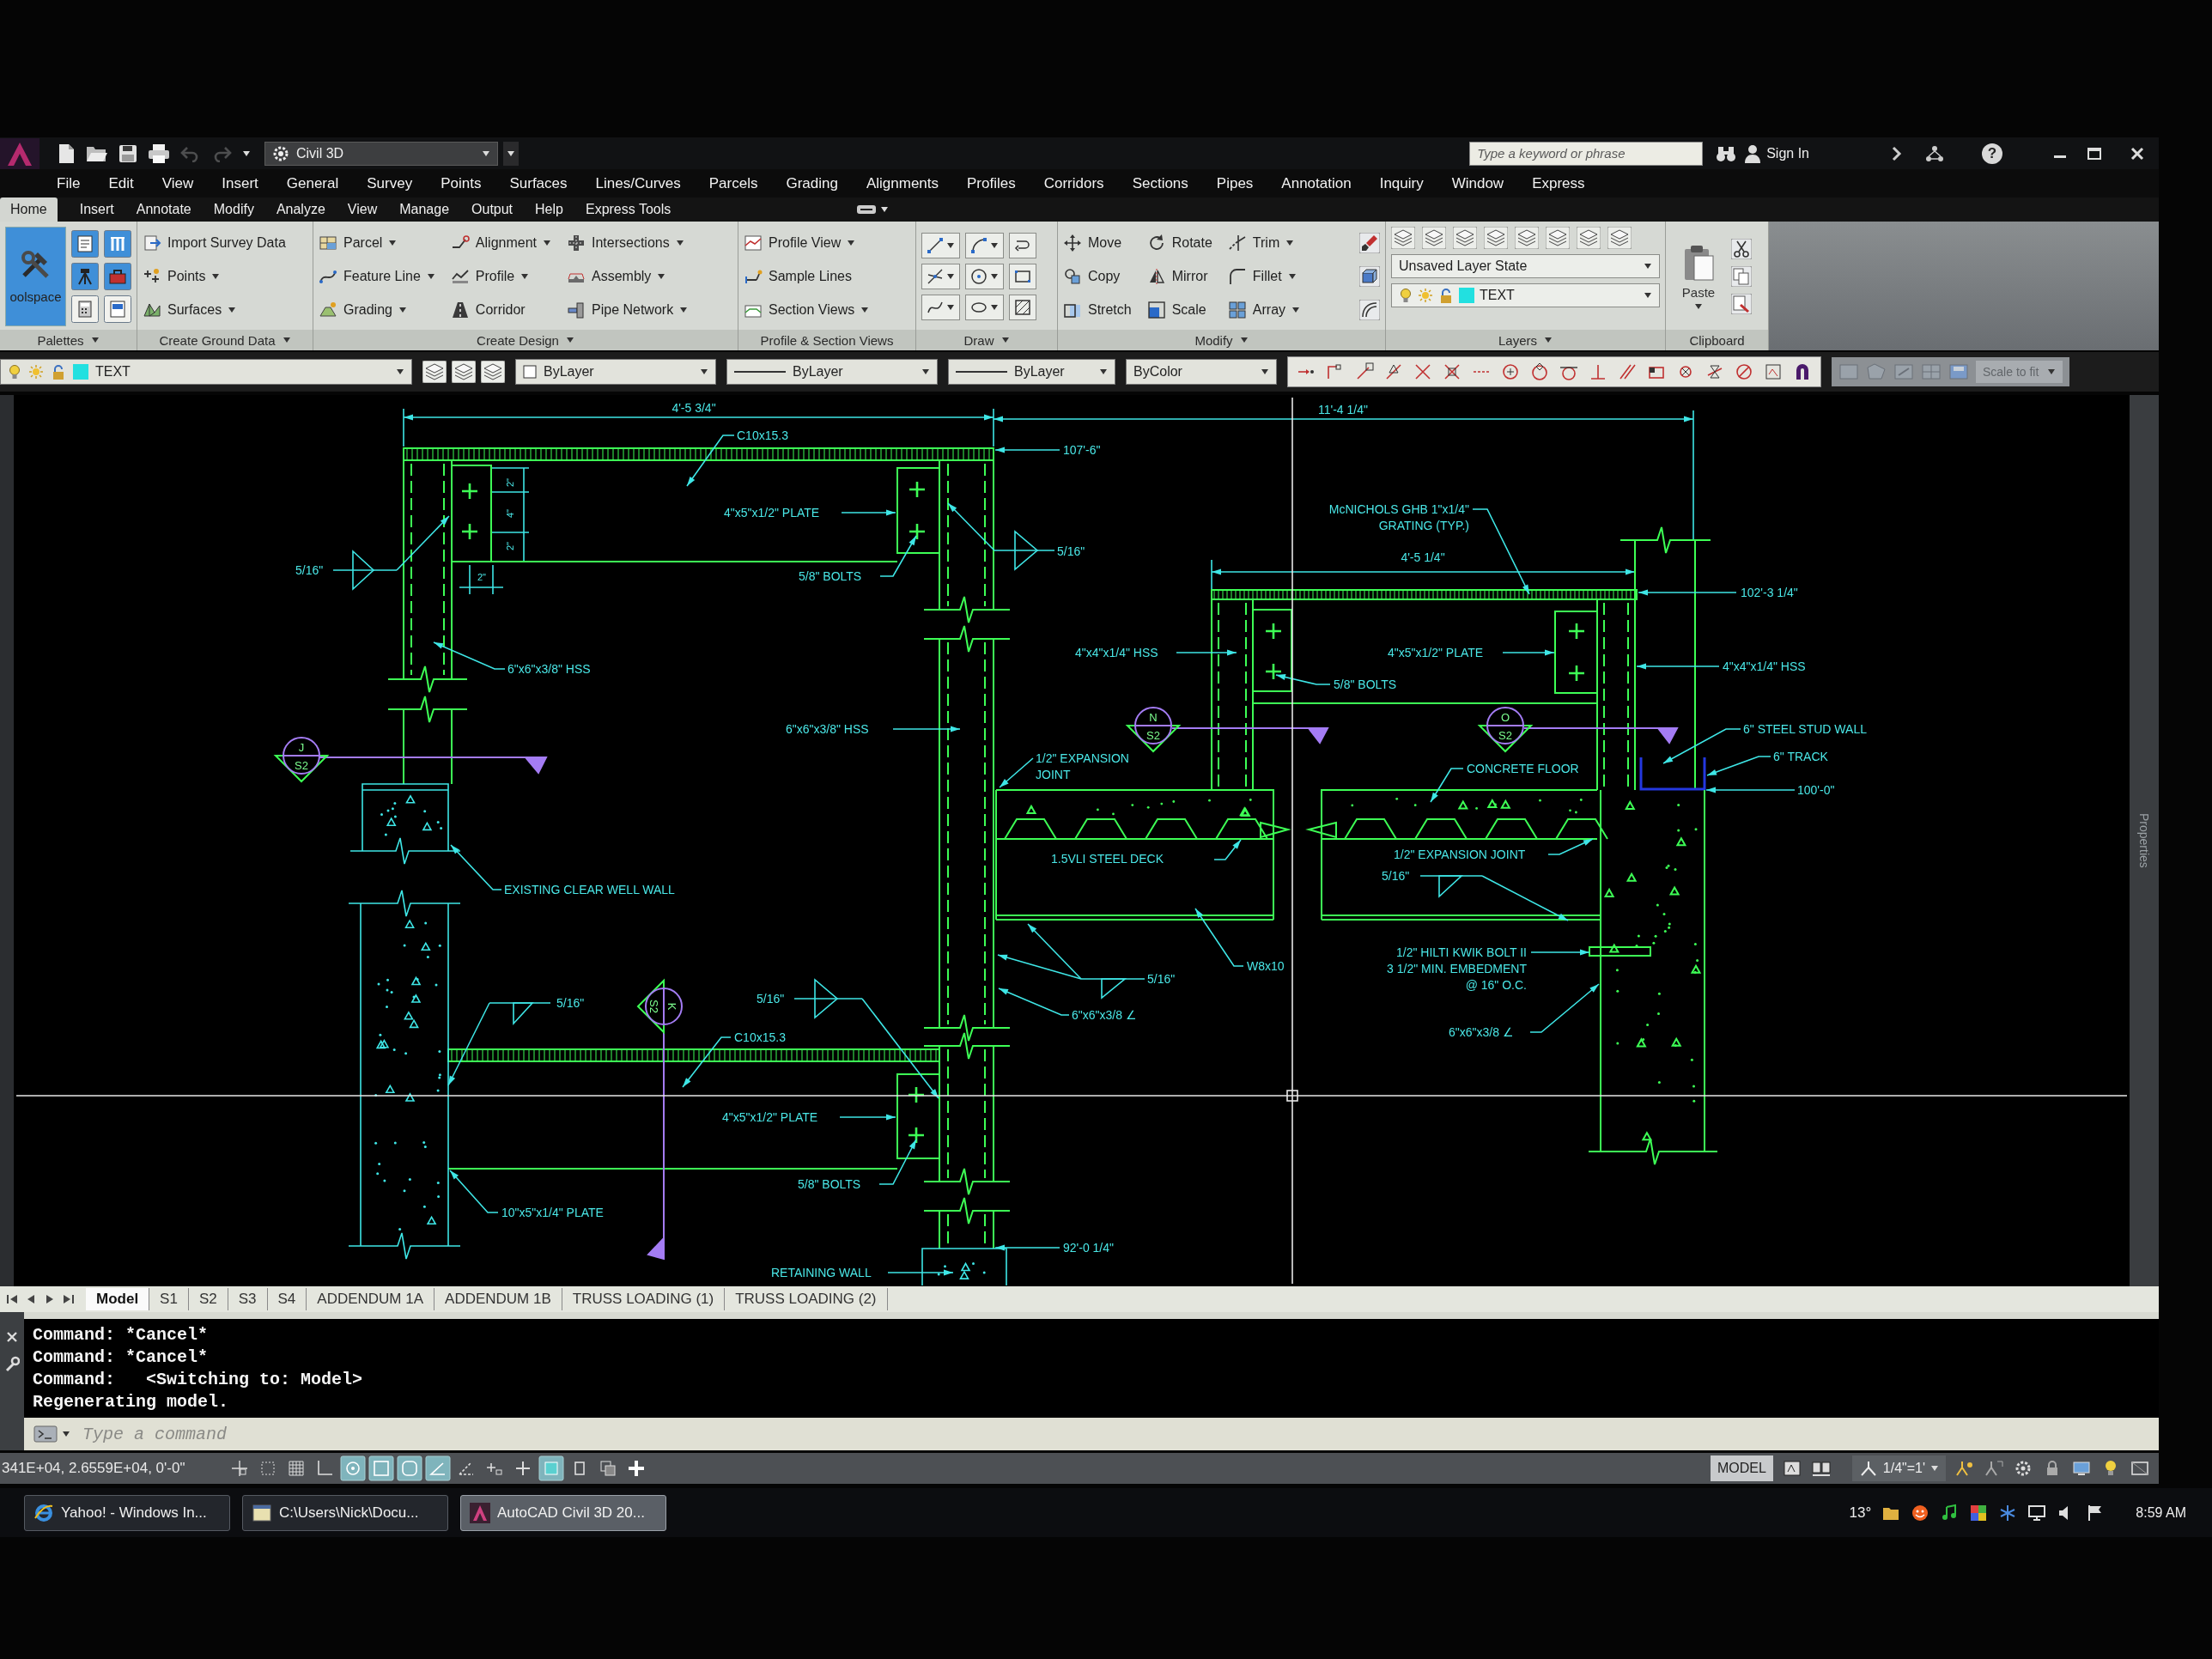 This screenshot has height=1659, width=2212. I want to click on parallel-lines-icon, so click(1627, 371).